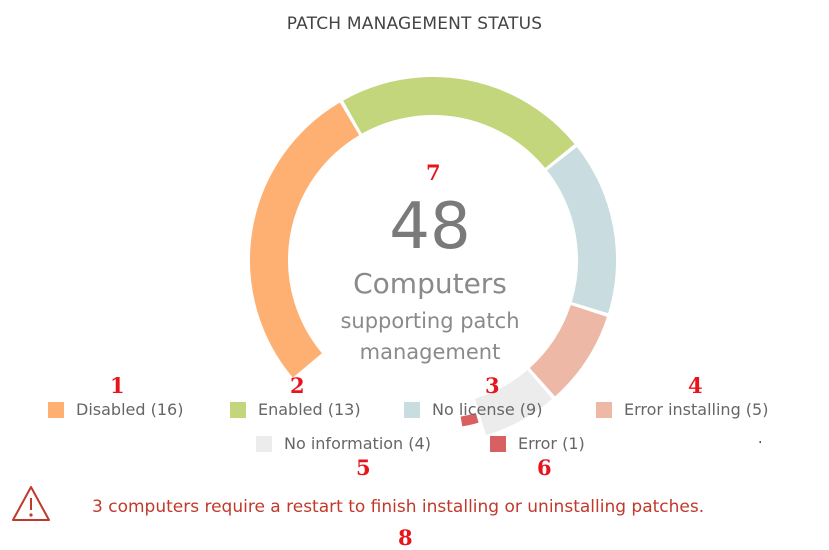 This screenshot has height=550, width=829. I want to click on warning-triangle-icon, so click(31, 504).